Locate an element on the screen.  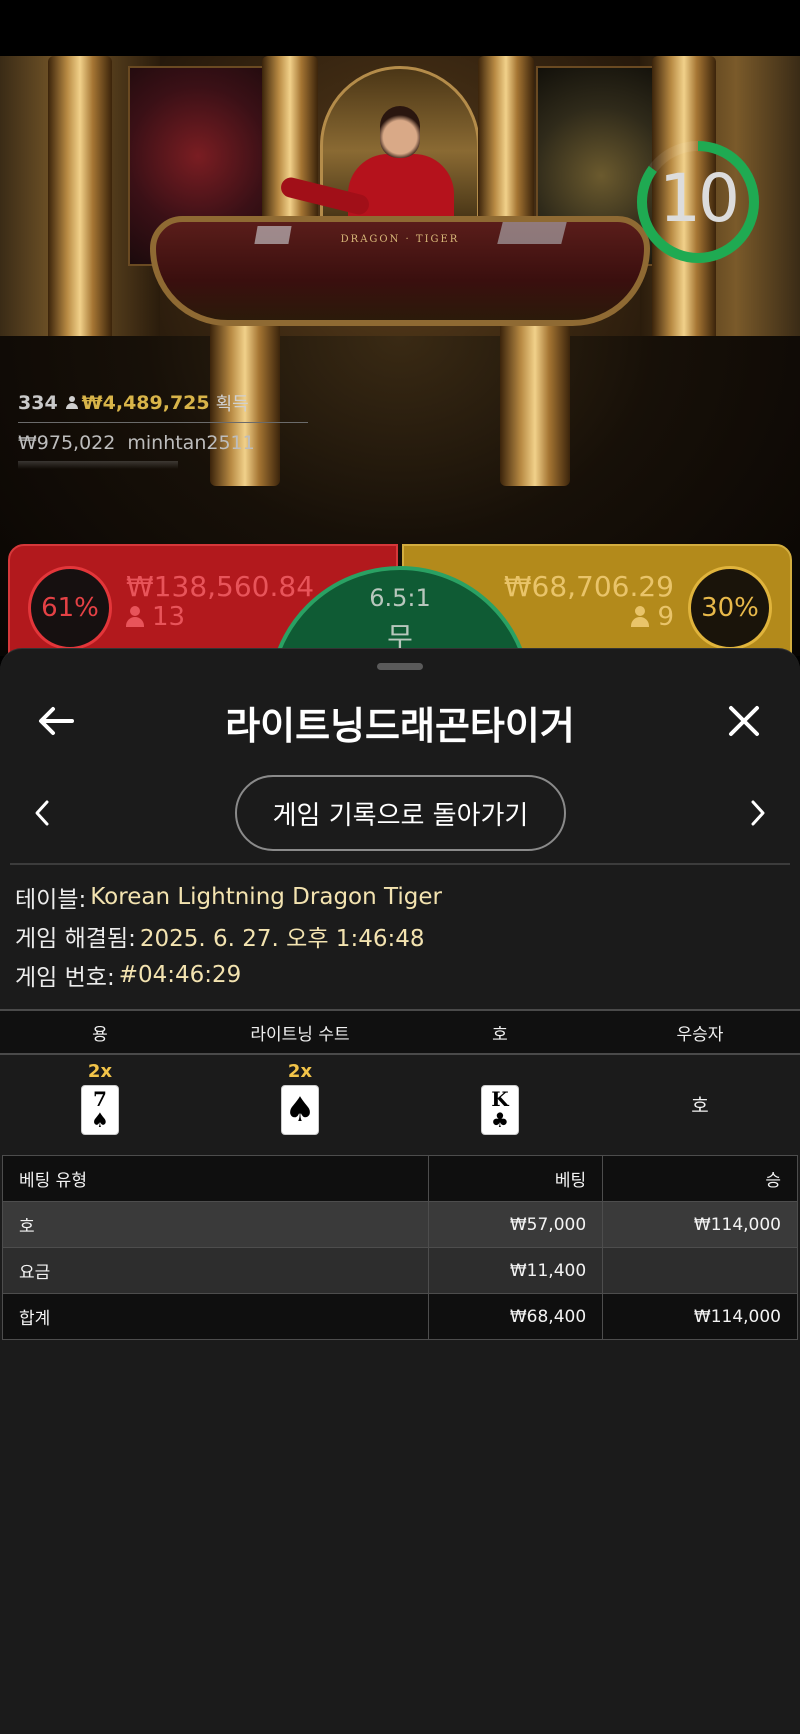
close-button is located at coordinates (744, 721).